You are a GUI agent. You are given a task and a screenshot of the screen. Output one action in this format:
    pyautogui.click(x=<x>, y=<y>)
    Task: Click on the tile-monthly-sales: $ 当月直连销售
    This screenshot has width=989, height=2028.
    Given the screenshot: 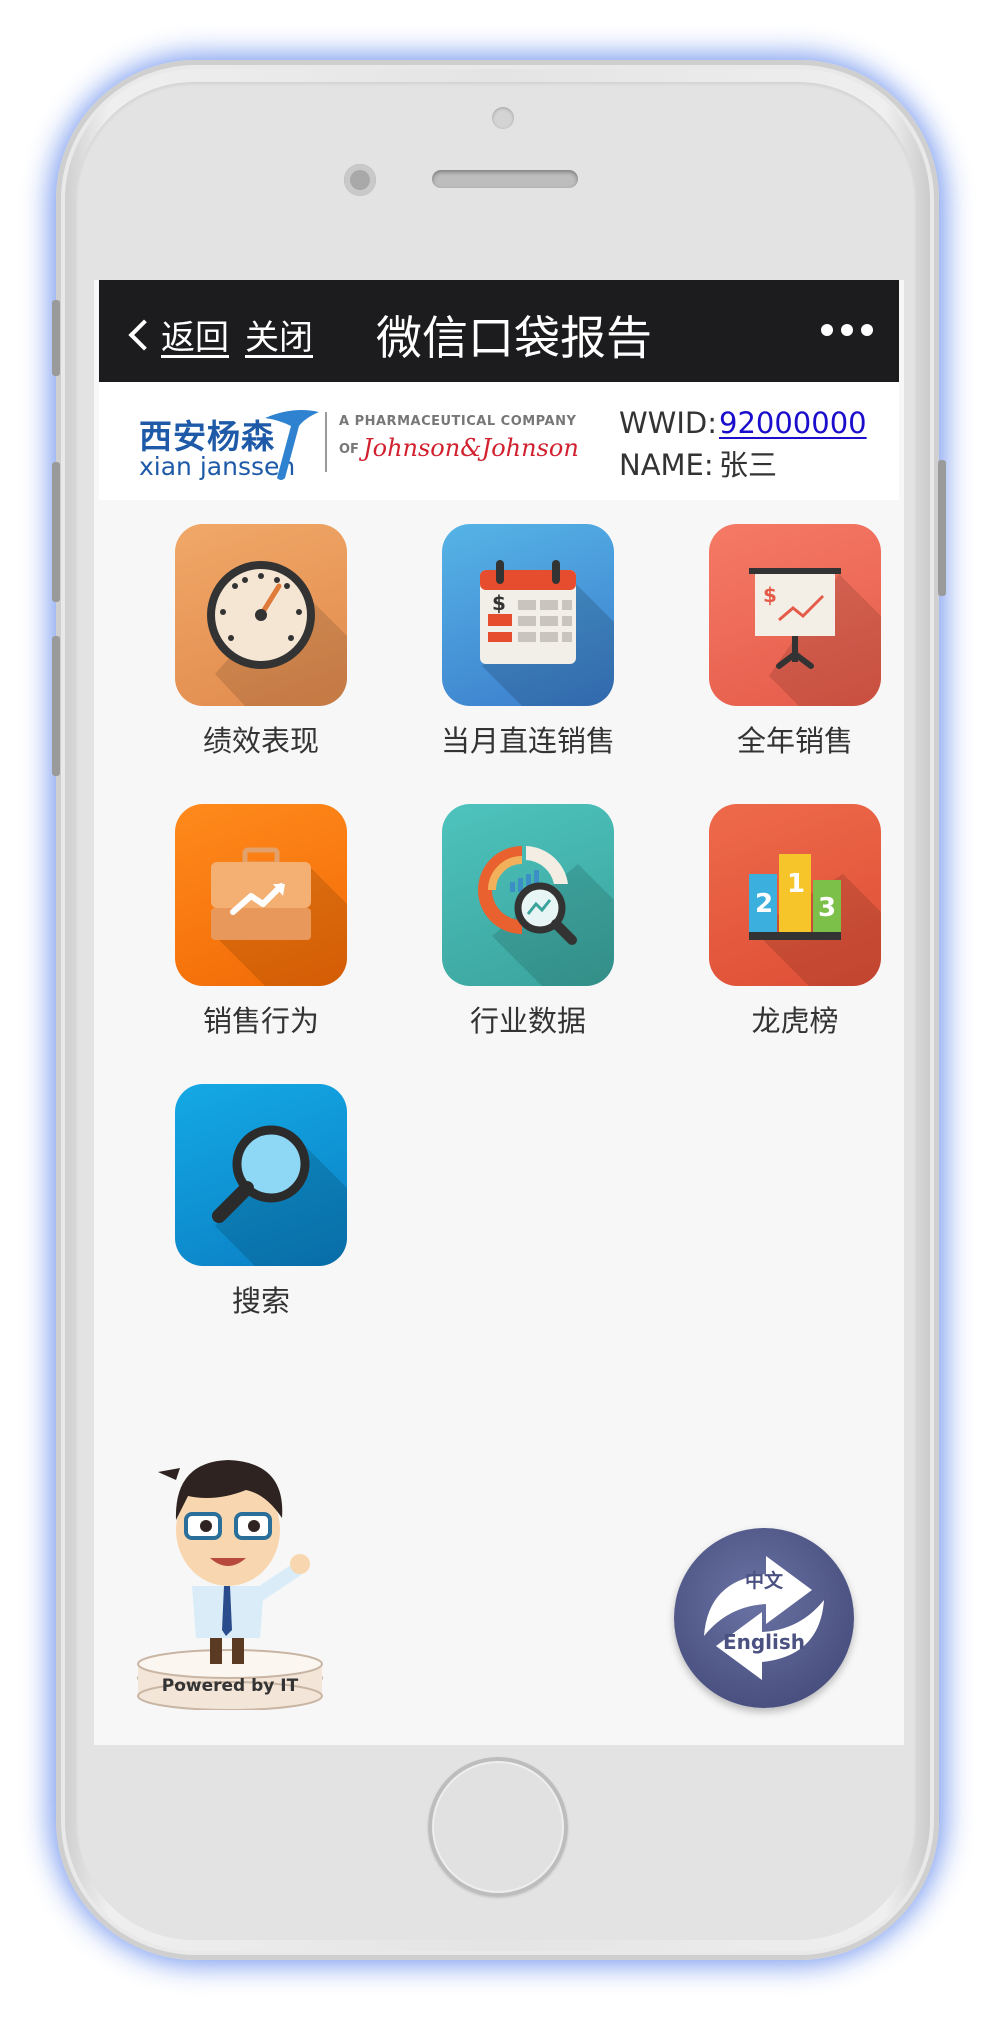 What is the action you would take?
    pyautogui.click(x=528, y=642)
    